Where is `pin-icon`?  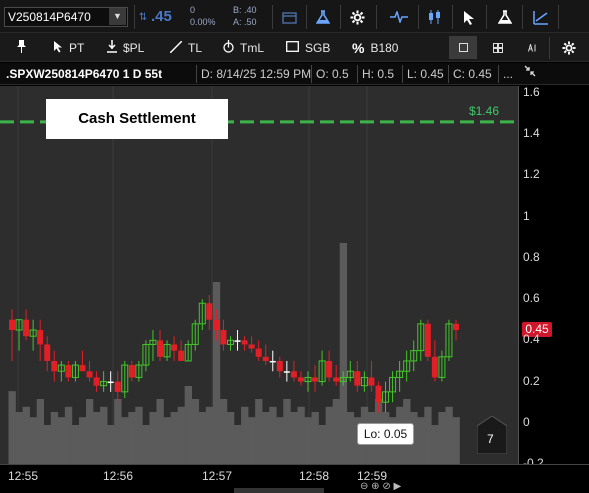
pin-icon is located at coordinates (21, 48).